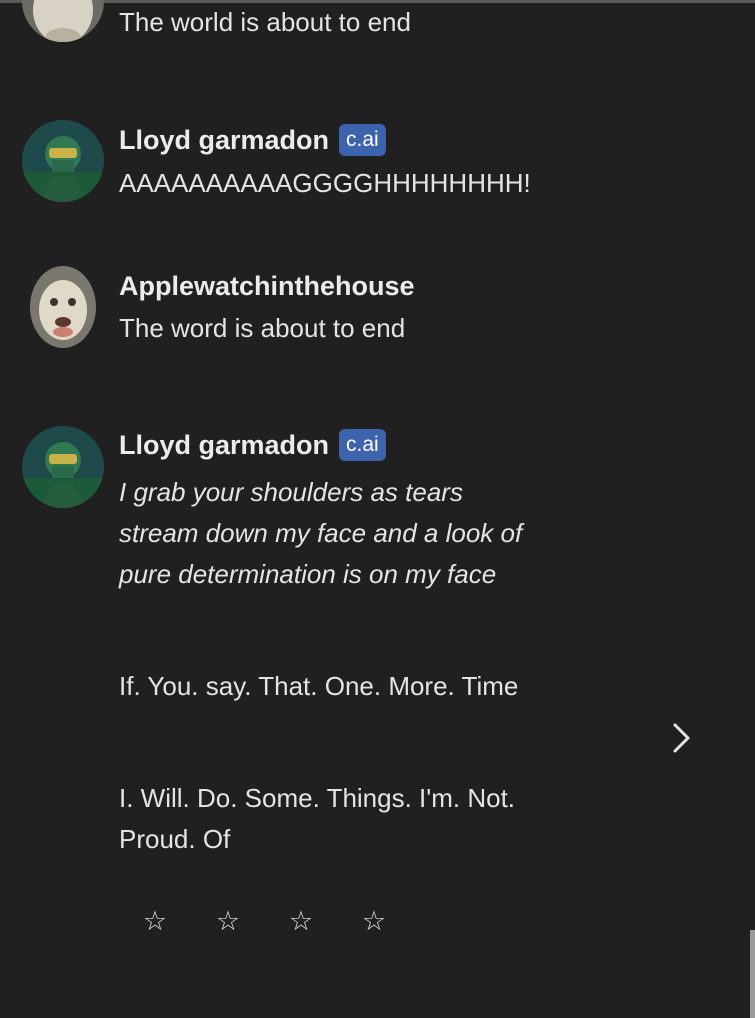  Describe the element at coordinates (267, 286) in the screenshot. I see `author-name: Applewatchinthehouse` at that location.